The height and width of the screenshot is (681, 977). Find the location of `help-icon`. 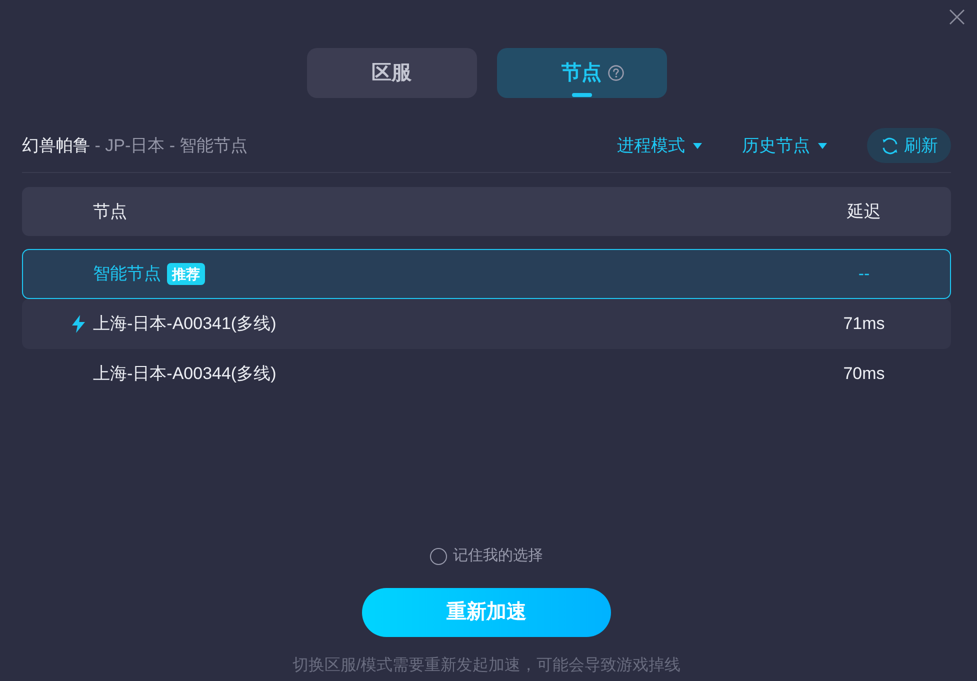

help-icon is located at coordinates (616, 73).